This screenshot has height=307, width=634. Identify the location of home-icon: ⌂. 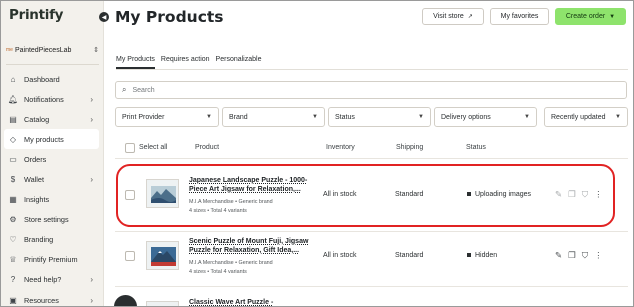
(13, 79).